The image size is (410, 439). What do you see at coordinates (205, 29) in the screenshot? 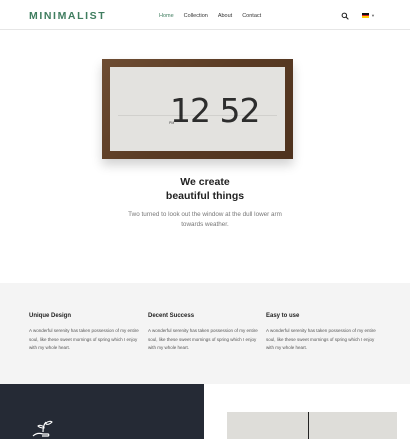
I see `header-divider` at bounding box center [205, 29].